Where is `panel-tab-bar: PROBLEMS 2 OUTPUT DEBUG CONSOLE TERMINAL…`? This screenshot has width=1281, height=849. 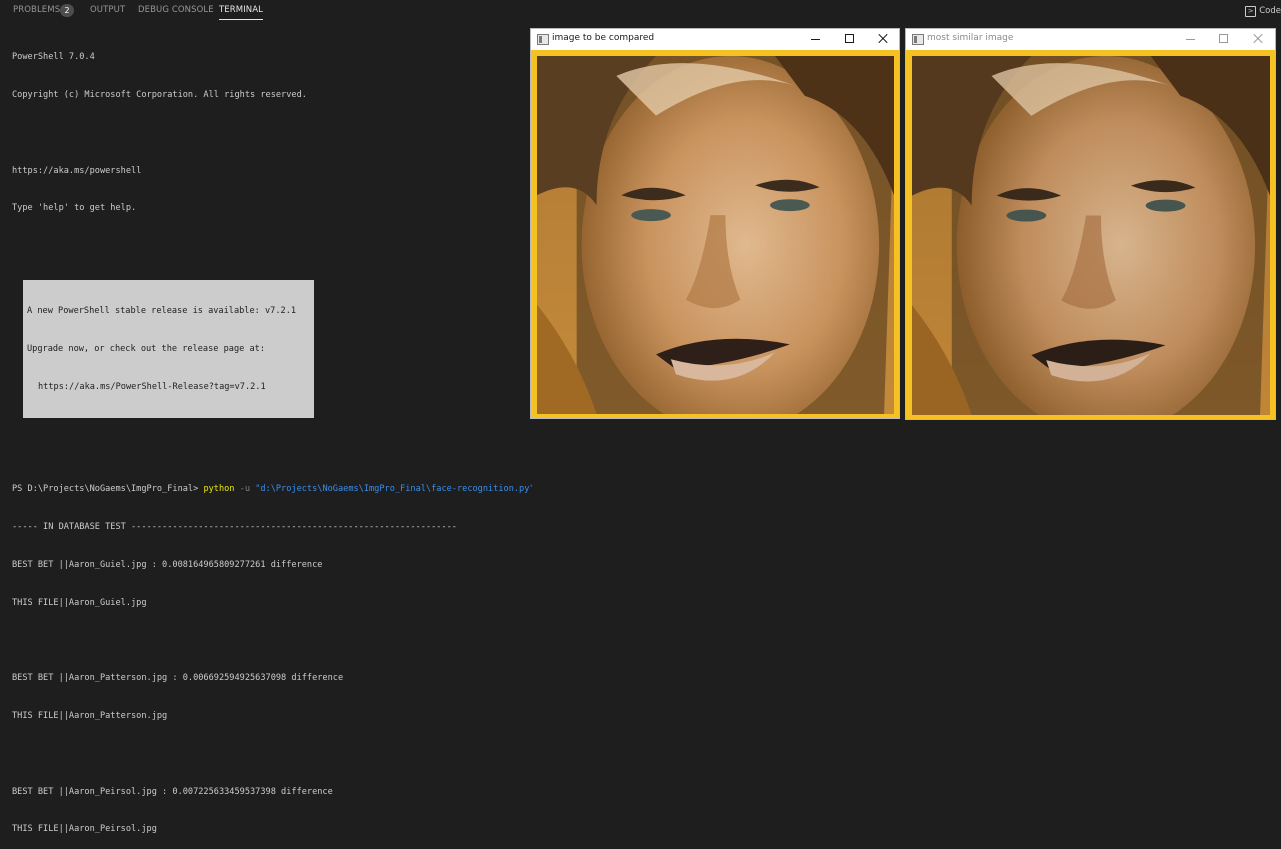 panel-tab-bar: PROBLEMS 2 OUTPUT DEBUG CONSOLE TERMINAL… is located at coordinates (640, 11).